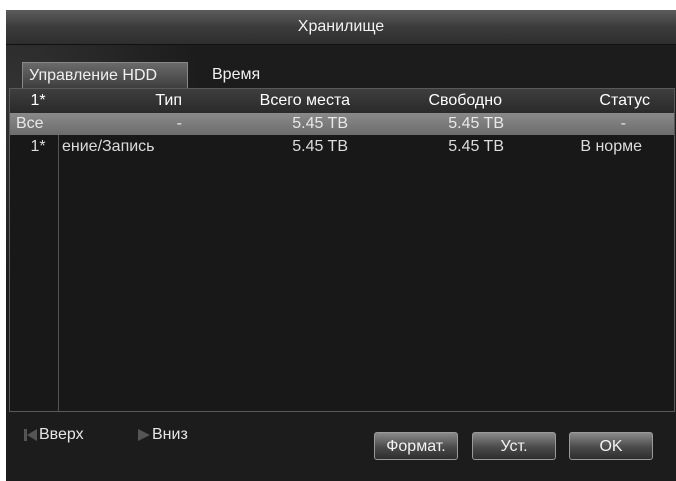  I want to click on column-header-type: Тип, so click(168, 100).